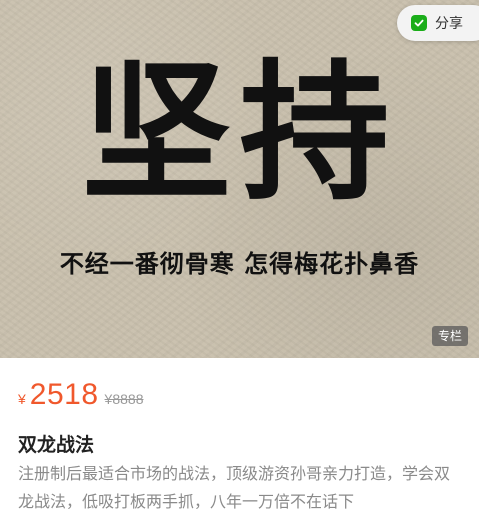 The height and width of the screenshot is (527, 479). I want to click on share-button: 分享, so click(438, 23).